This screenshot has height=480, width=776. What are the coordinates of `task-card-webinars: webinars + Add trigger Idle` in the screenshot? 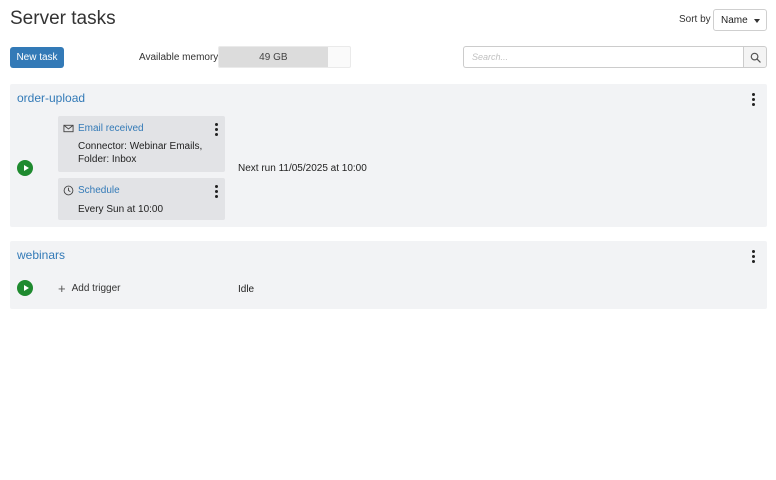 It's located at (388, 275).